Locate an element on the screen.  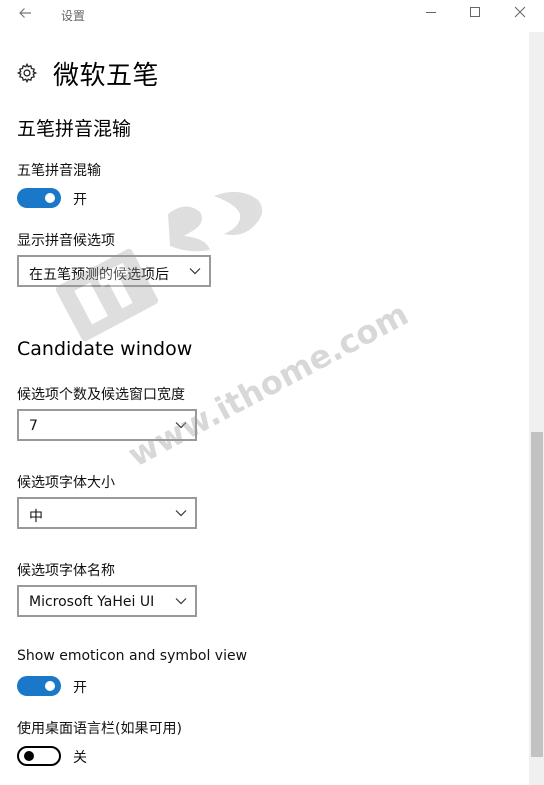
pinyin-candidates-label: 显示拼音候选项 is located at coordinates (66, 241).